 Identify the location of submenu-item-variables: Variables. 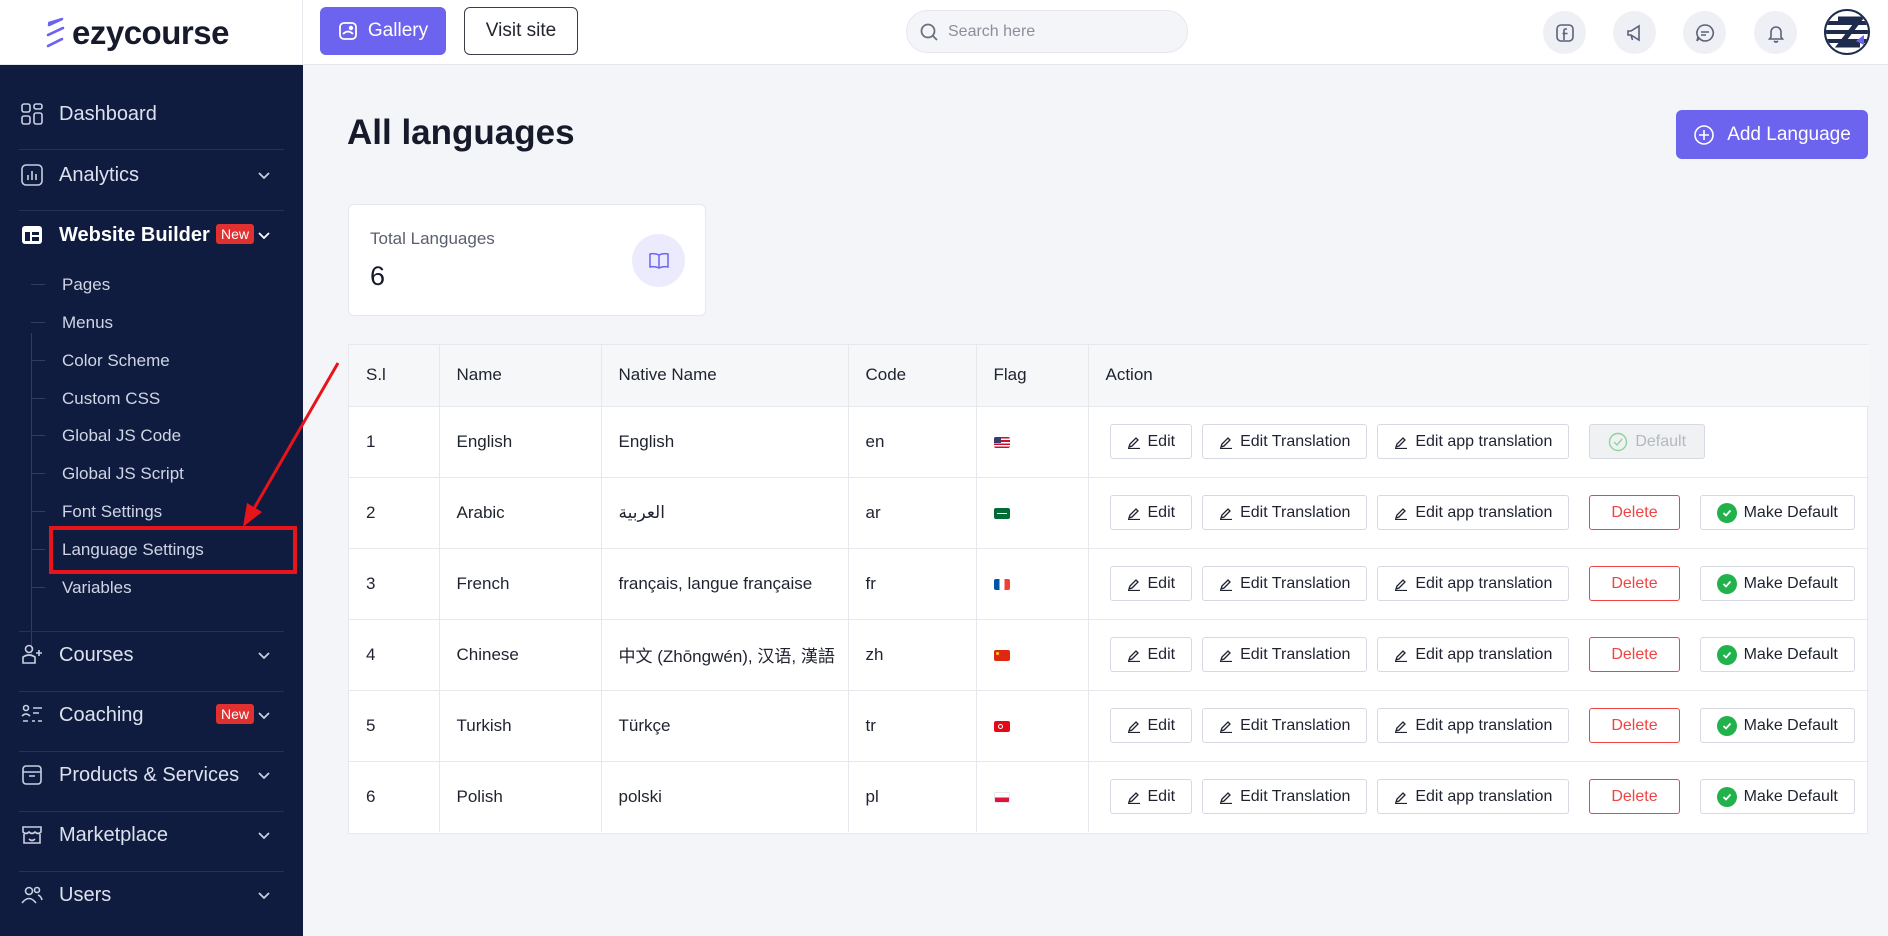
(81, 588).